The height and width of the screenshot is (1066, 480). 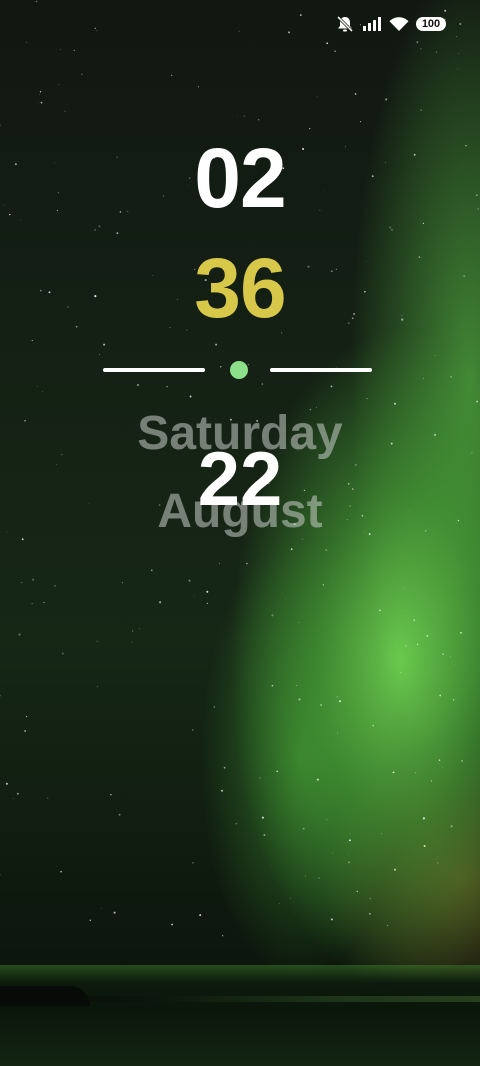 What do you see at coordinates (154, 370) in the screenshot?
I see `divider-line-left` at bounding box center [154, 370].